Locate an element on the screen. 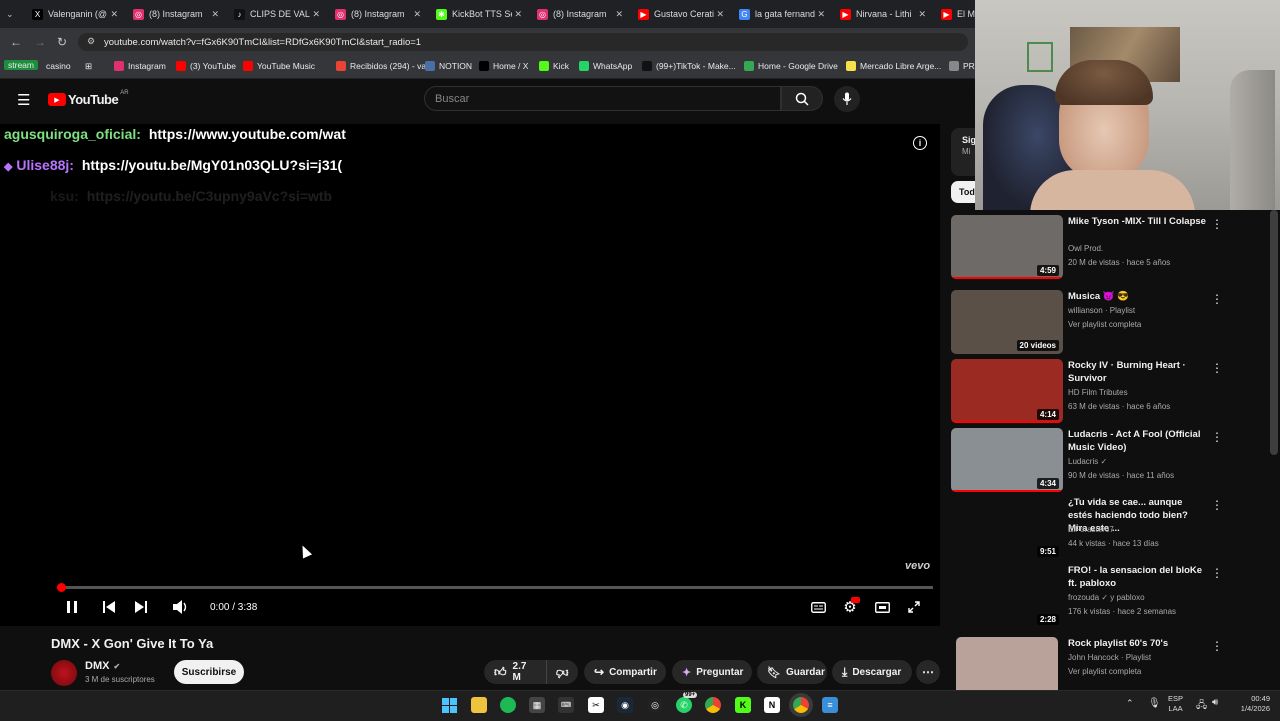  search-button is located at coordinates (802, 98).